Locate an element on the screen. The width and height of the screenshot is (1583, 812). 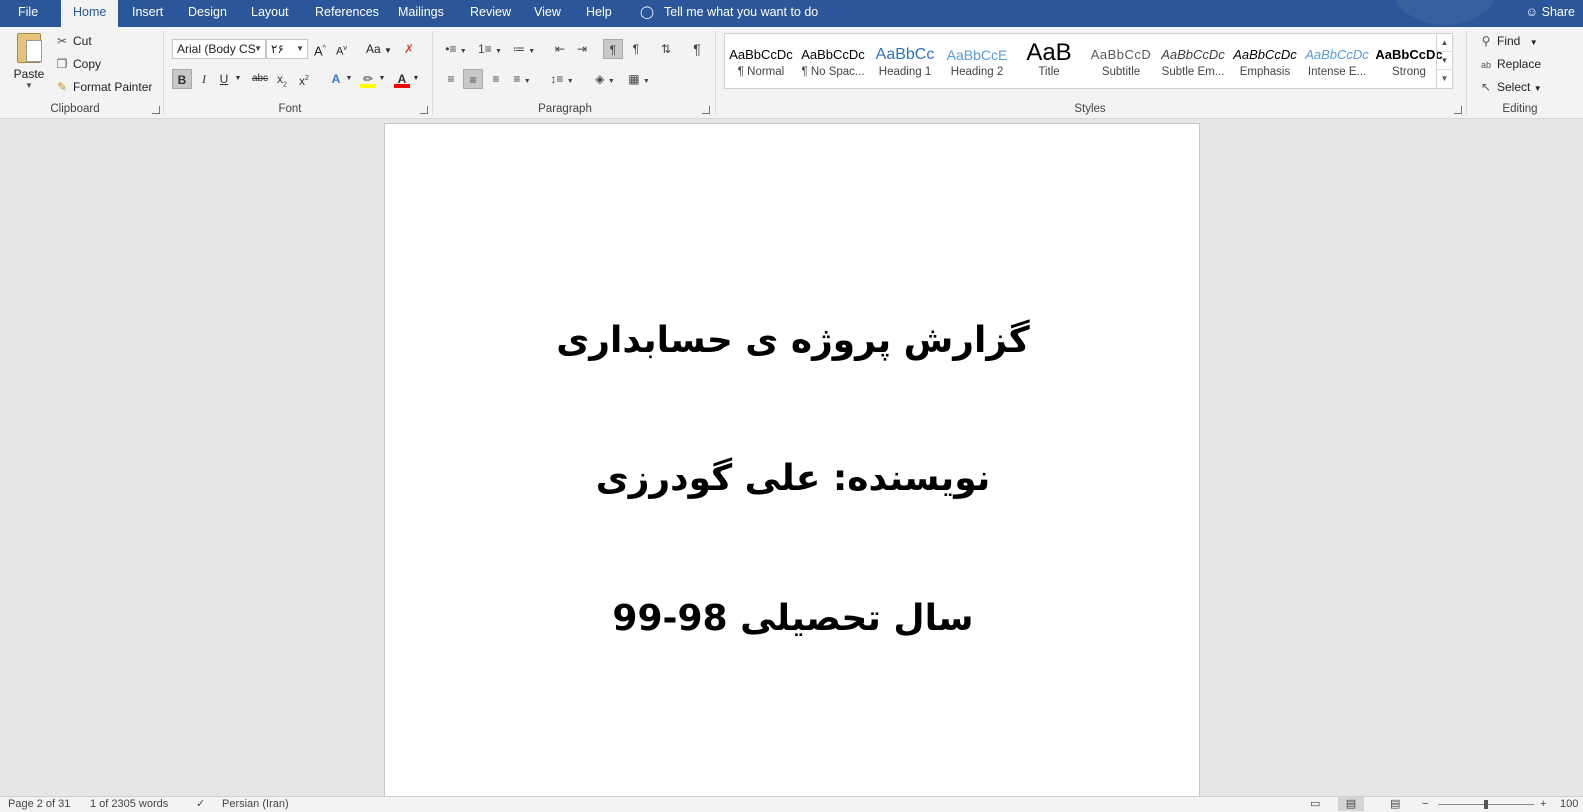
clear-formatting-icon: ✗ is located at coordinates (409, 49).